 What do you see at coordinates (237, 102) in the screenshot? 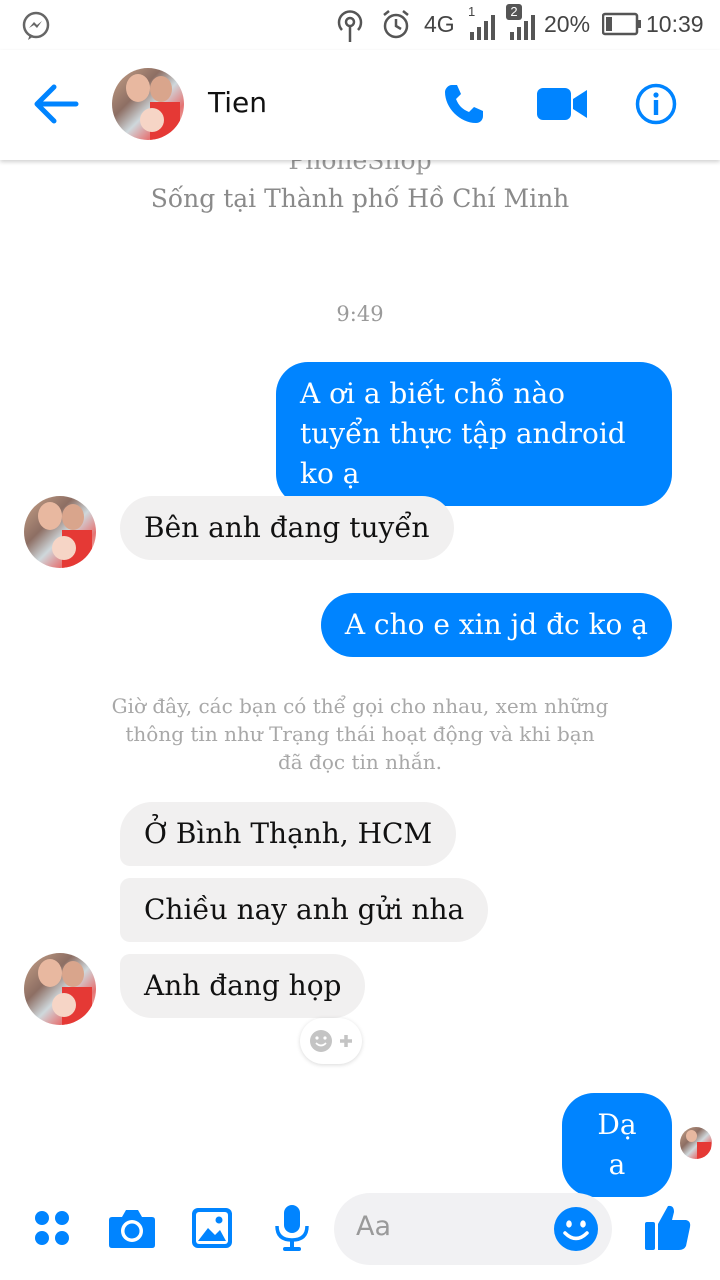
I see `contact-name: Tien` at bounding box center [237, 102].